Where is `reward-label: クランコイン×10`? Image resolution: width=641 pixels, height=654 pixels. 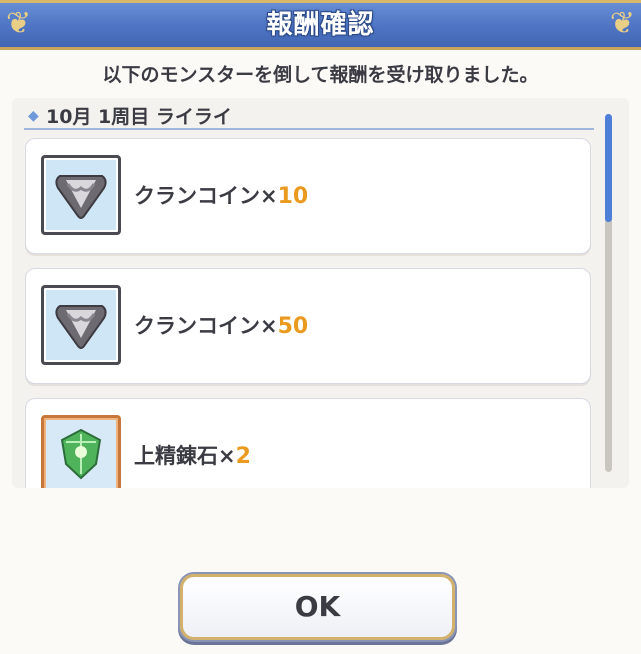
reward-label: クランコイン×10 is located at coordinates (221, 196).